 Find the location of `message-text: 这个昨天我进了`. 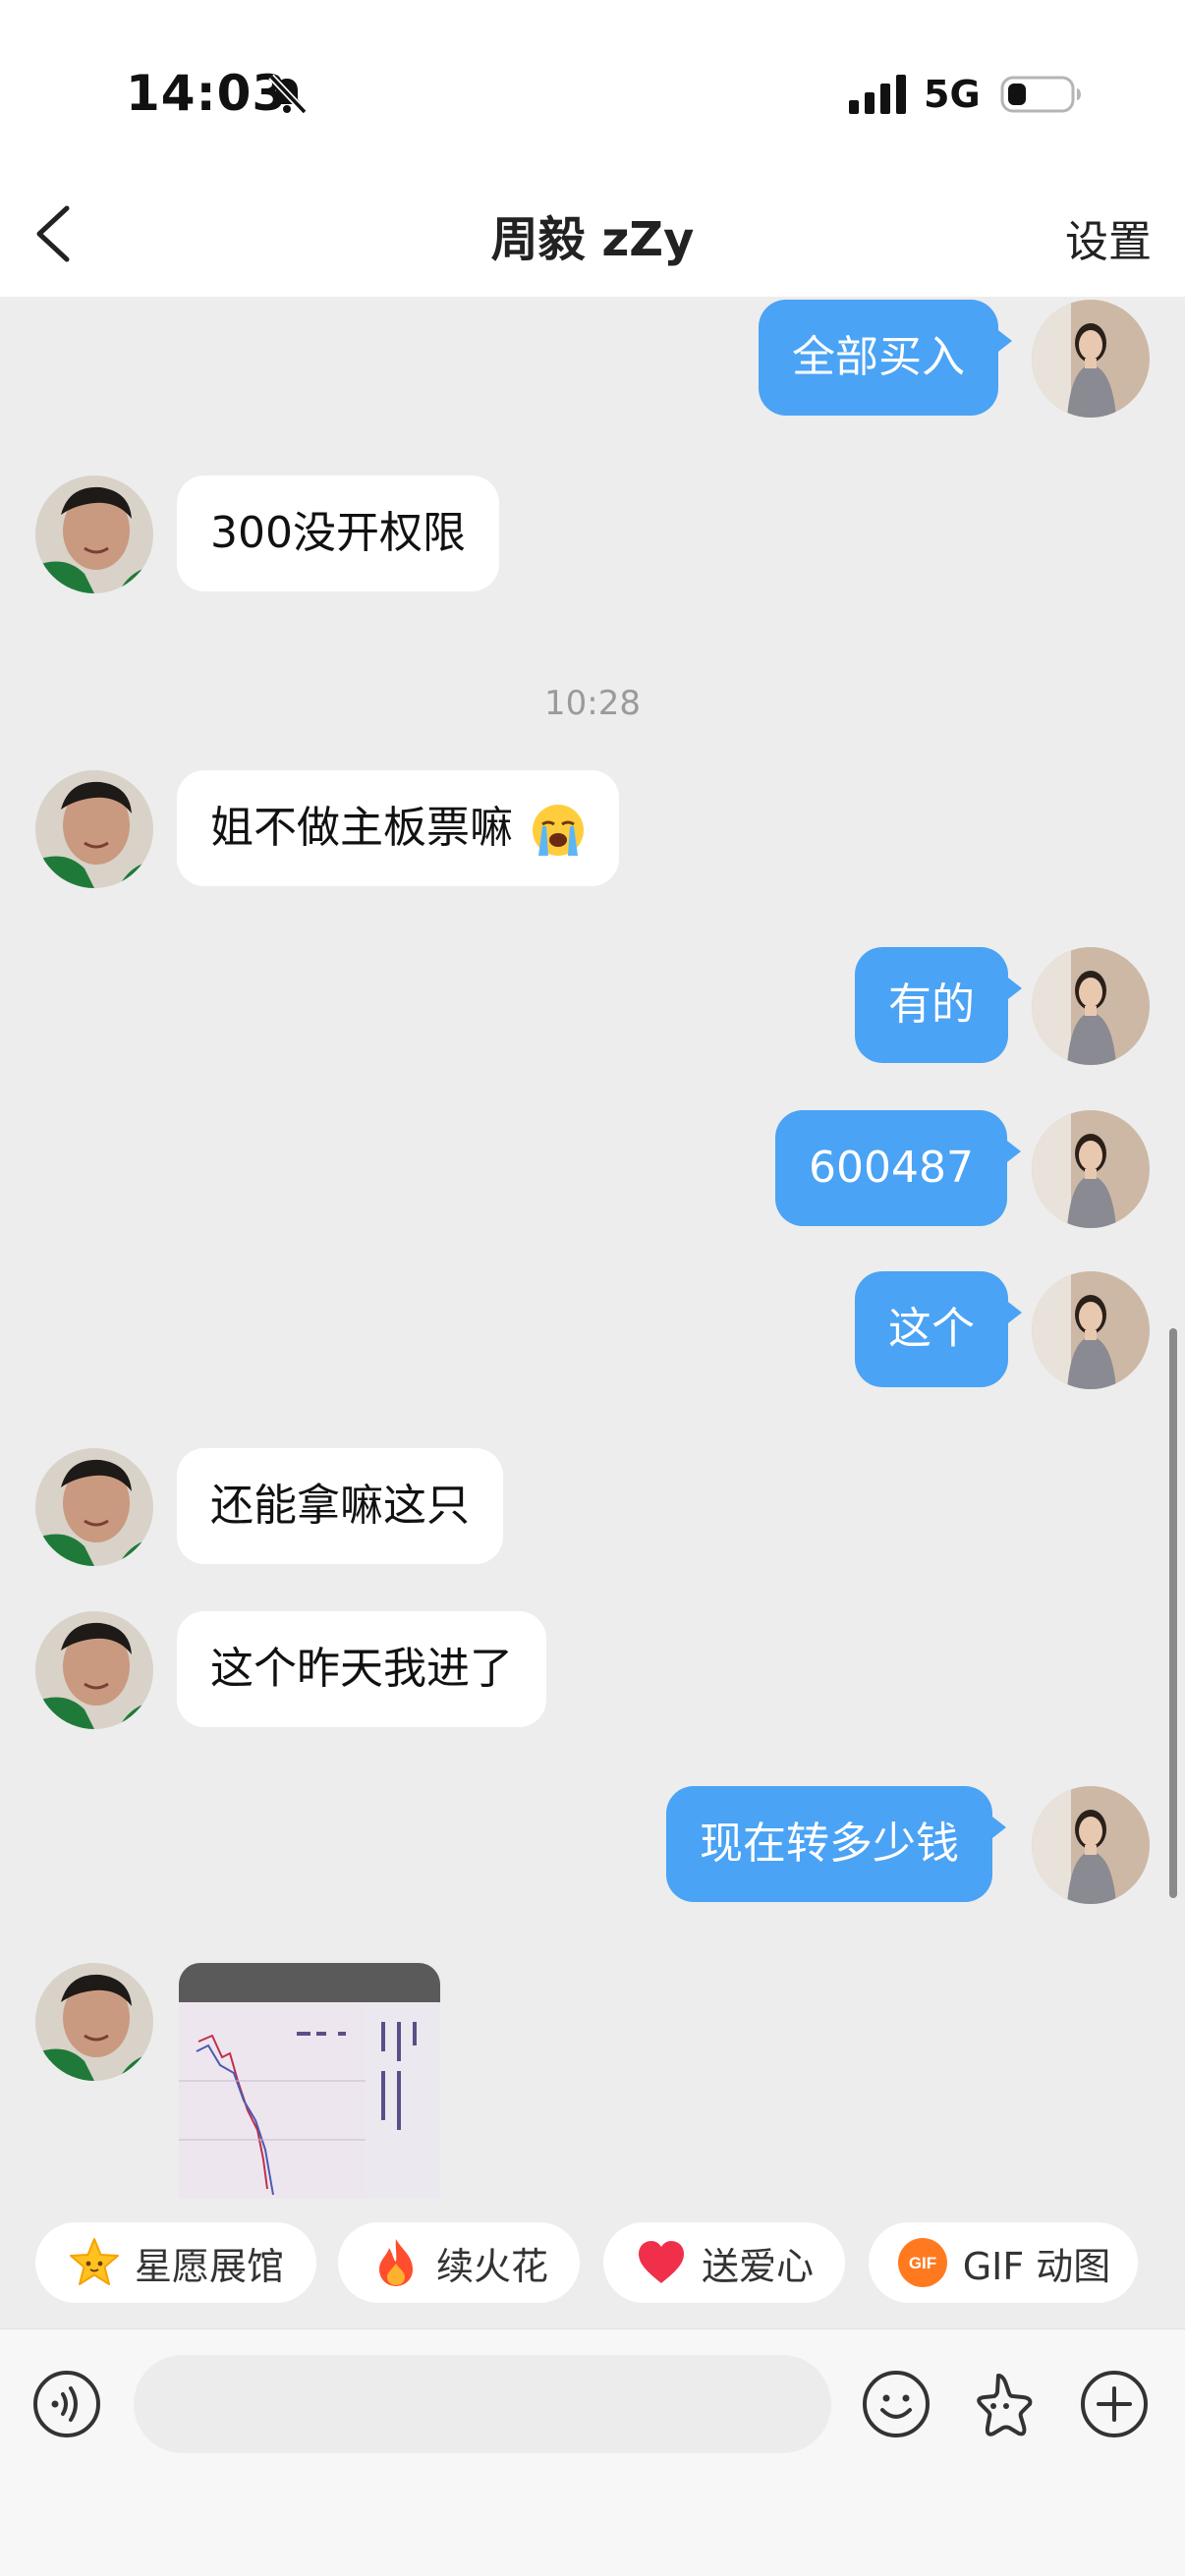

message-text: 这个昨天我进了 is located at coordinates (362, 1669).